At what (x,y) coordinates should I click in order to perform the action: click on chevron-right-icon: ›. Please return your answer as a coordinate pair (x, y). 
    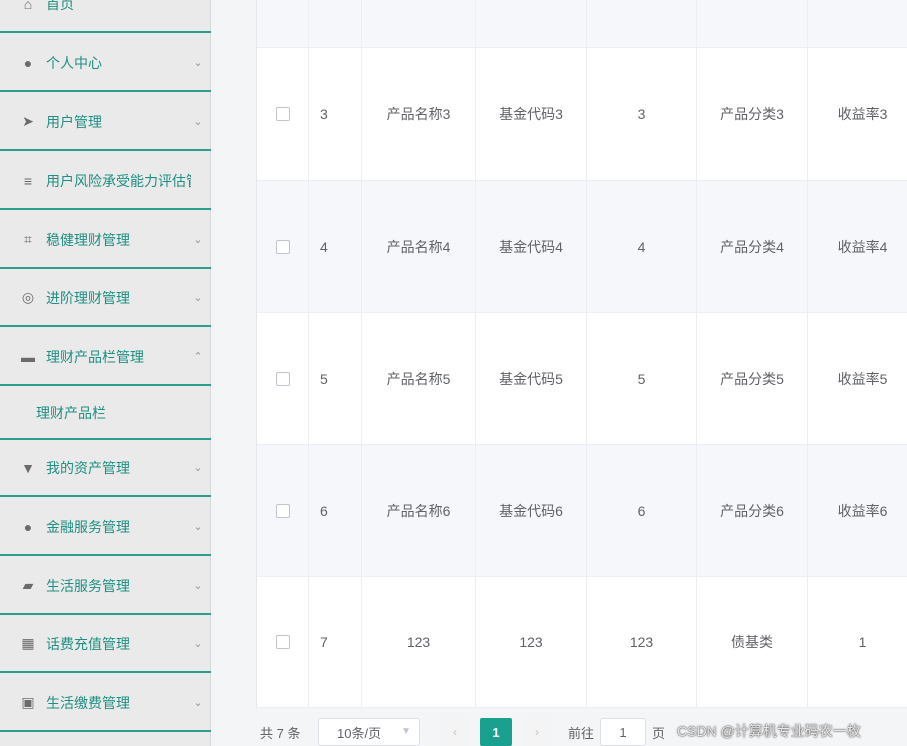
    Looking at the image, I should click on (537, 732).